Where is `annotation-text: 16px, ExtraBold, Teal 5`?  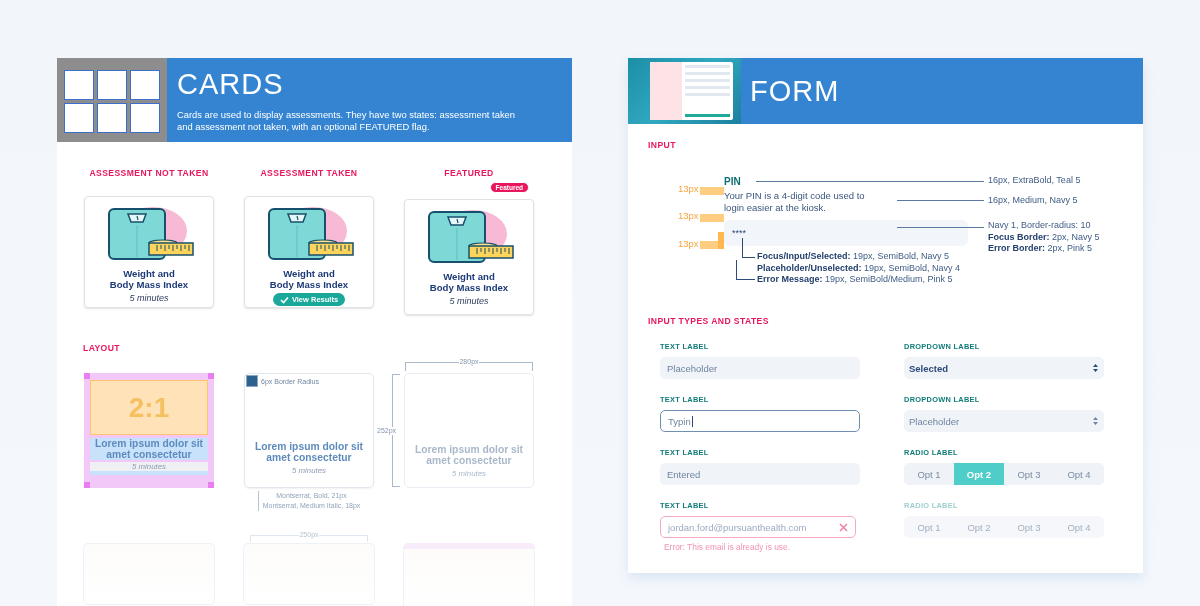 annotation-text: 16px, ExtraBold, Teal 5 is located at coordinates (1034, 180).